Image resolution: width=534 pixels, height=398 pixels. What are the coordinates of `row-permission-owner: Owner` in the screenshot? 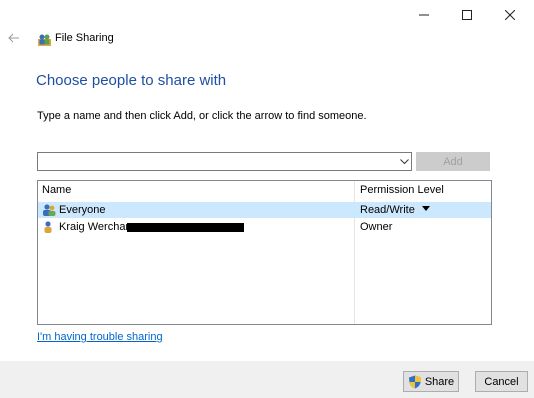 It's located at (376, 227).